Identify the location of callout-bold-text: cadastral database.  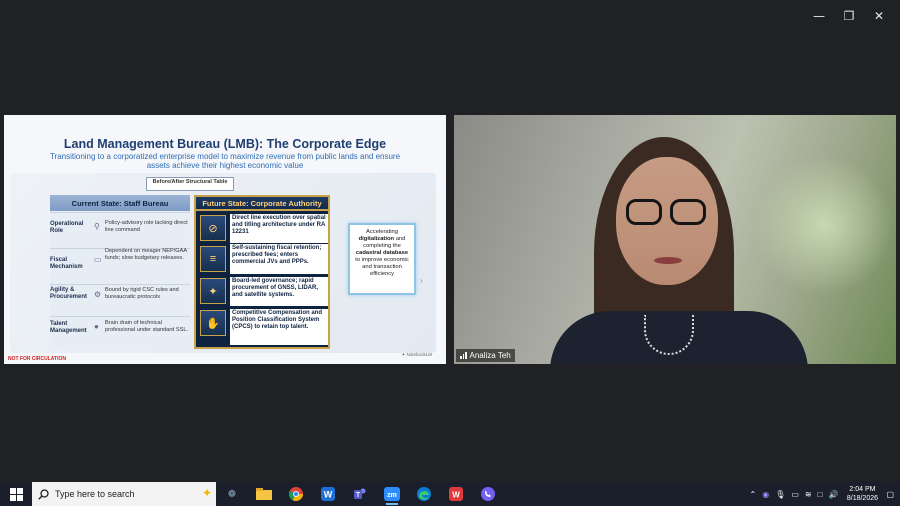
(382, 253).